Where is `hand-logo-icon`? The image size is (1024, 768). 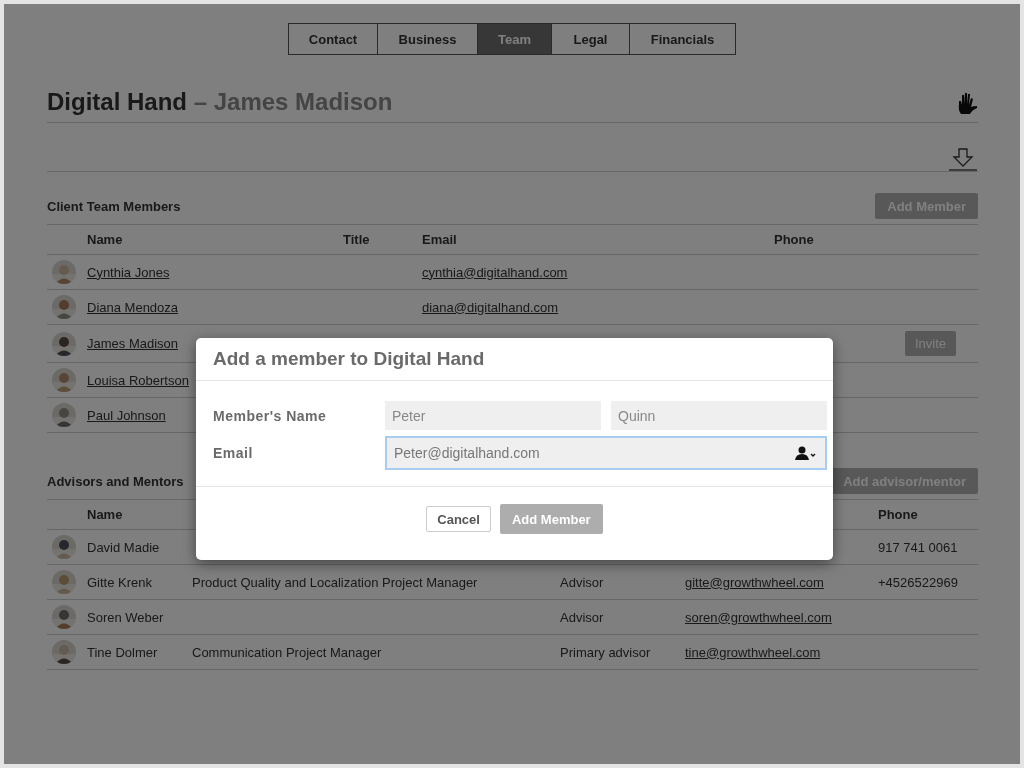 hand-logo-icon is located at coordinates (967, 104).